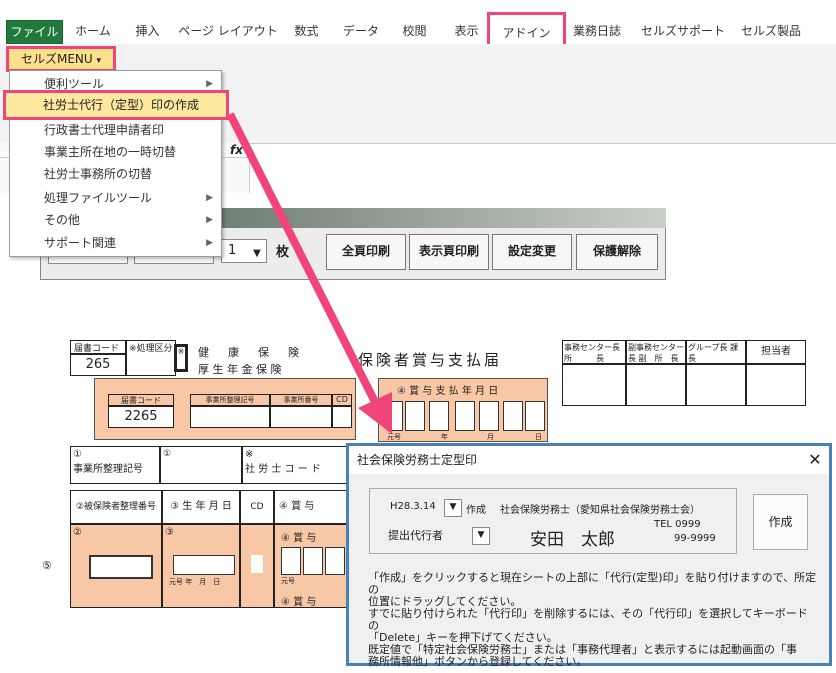  I want to click on tab-file: ファイル, so click(34, 32).